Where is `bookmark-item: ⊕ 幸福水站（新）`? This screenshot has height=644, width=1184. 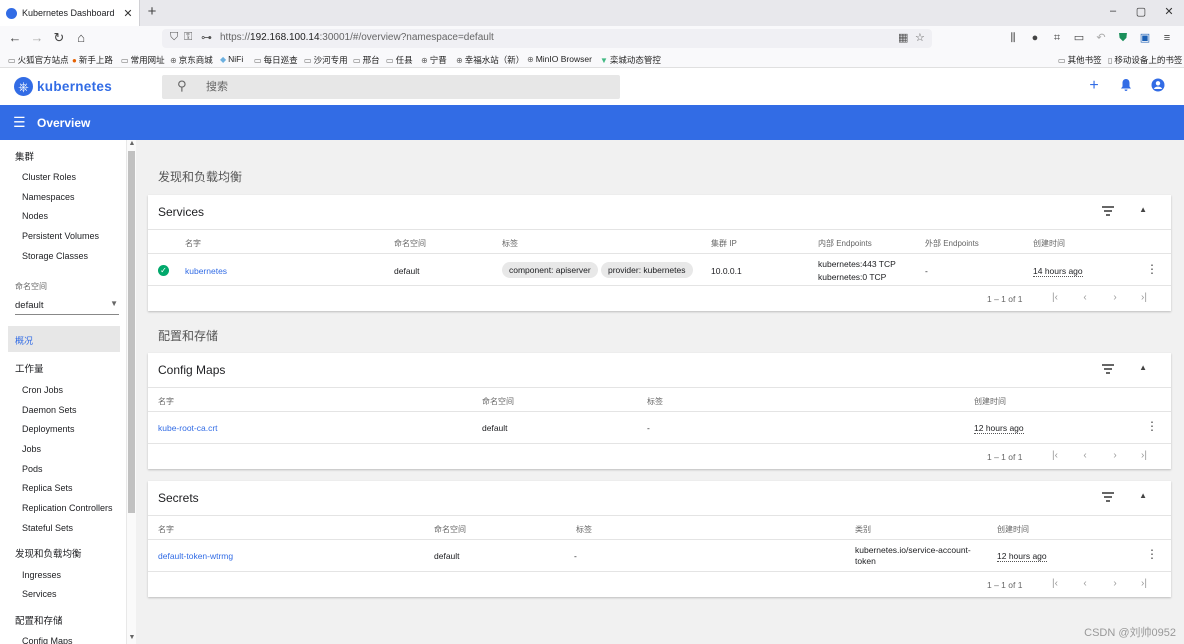 bookmark-item: ⊕ 幸福水站（新） is located at coordinates (490, 60).